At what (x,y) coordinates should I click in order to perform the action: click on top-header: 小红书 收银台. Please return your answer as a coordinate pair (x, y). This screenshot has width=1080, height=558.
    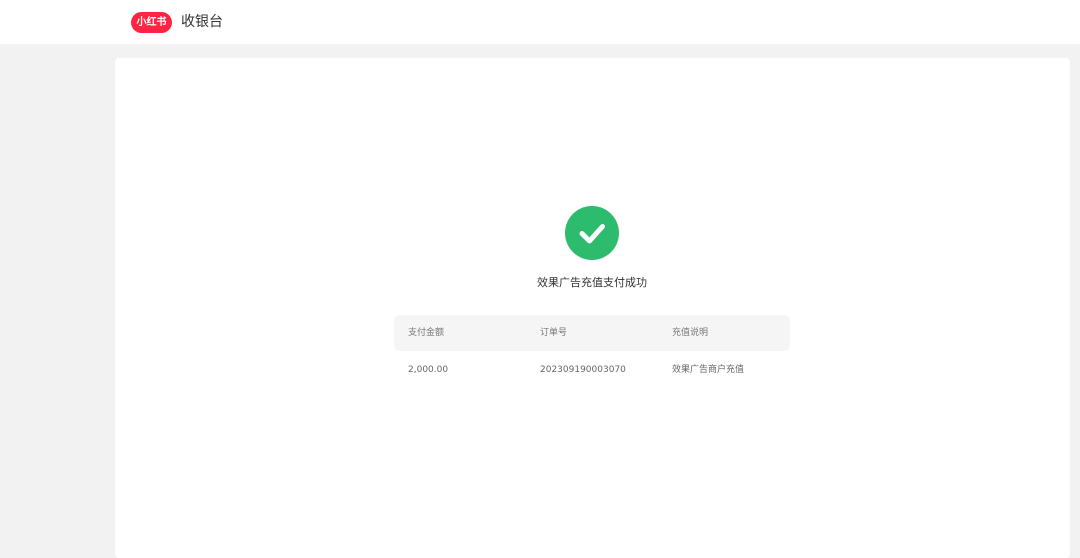
    Looking at the image, I should click on (540, 22).